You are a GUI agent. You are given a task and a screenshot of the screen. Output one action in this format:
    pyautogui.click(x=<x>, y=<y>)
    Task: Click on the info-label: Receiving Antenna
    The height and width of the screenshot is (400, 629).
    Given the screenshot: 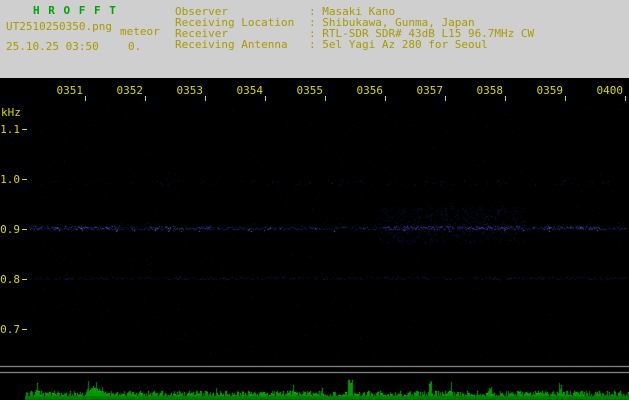 What is the action you would take?
    pyautogui.click(x=231, y=44)
    